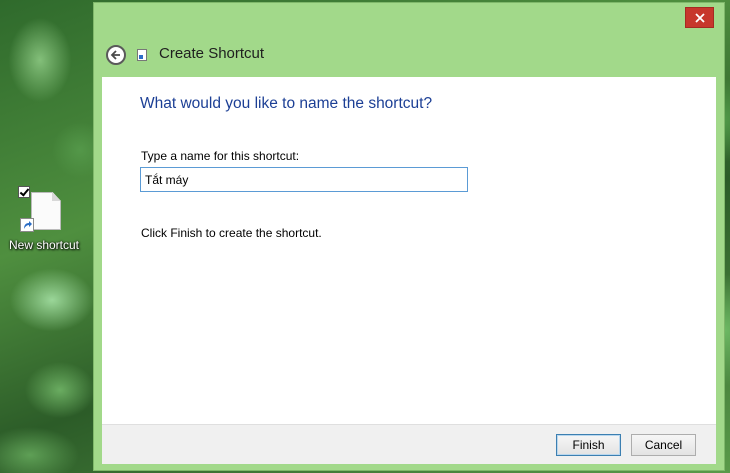  I want to click on back-button, so click(116, 55).